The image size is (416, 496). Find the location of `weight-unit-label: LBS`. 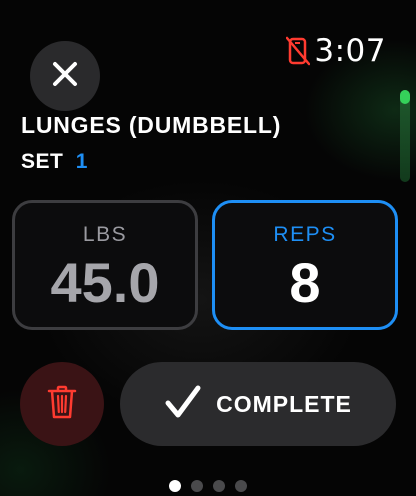

weight-unit-label: LBS is located at coordinates (105, 234).